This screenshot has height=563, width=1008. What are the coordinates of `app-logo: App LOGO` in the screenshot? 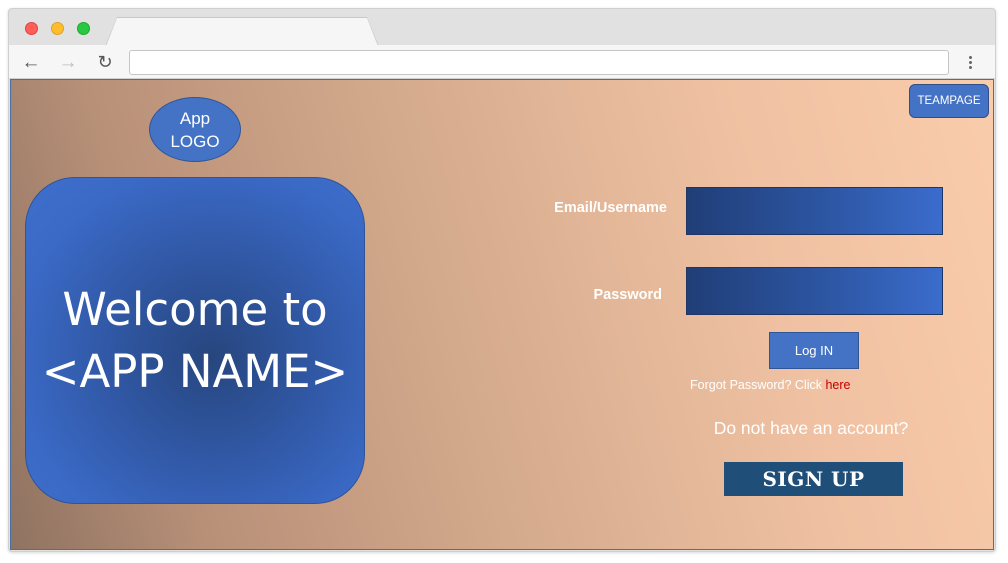 It's located at (195, 129).